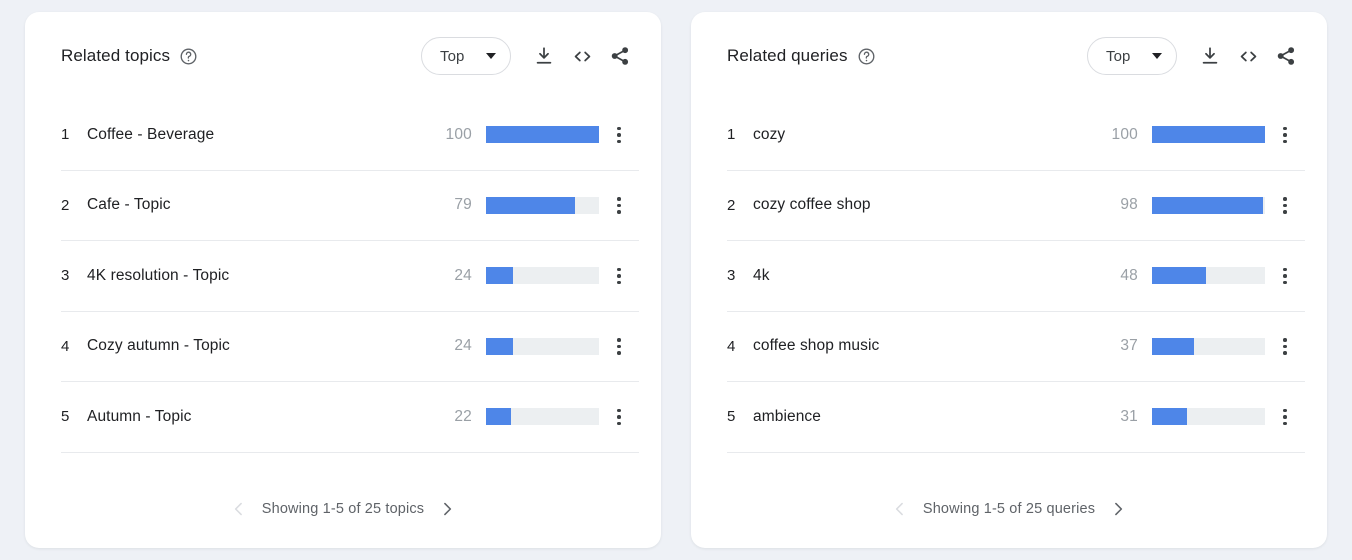 Image resolution: width=1352 pixels, height=560 pixels. Describe the element at coordinates (116, 55) in the screenshot. I see `page-title: Related topics` at that location.